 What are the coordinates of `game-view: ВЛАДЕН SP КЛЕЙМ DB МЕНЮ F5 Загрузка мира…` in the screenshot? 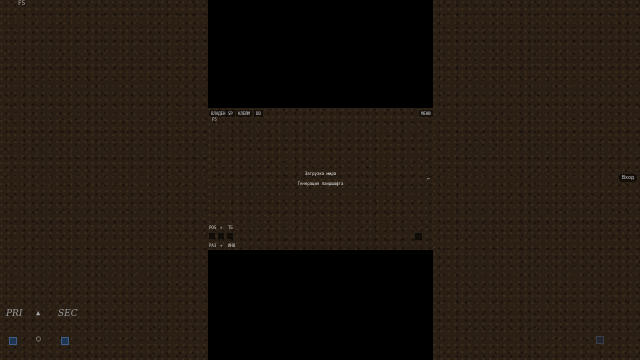 It's located at (320, 179).